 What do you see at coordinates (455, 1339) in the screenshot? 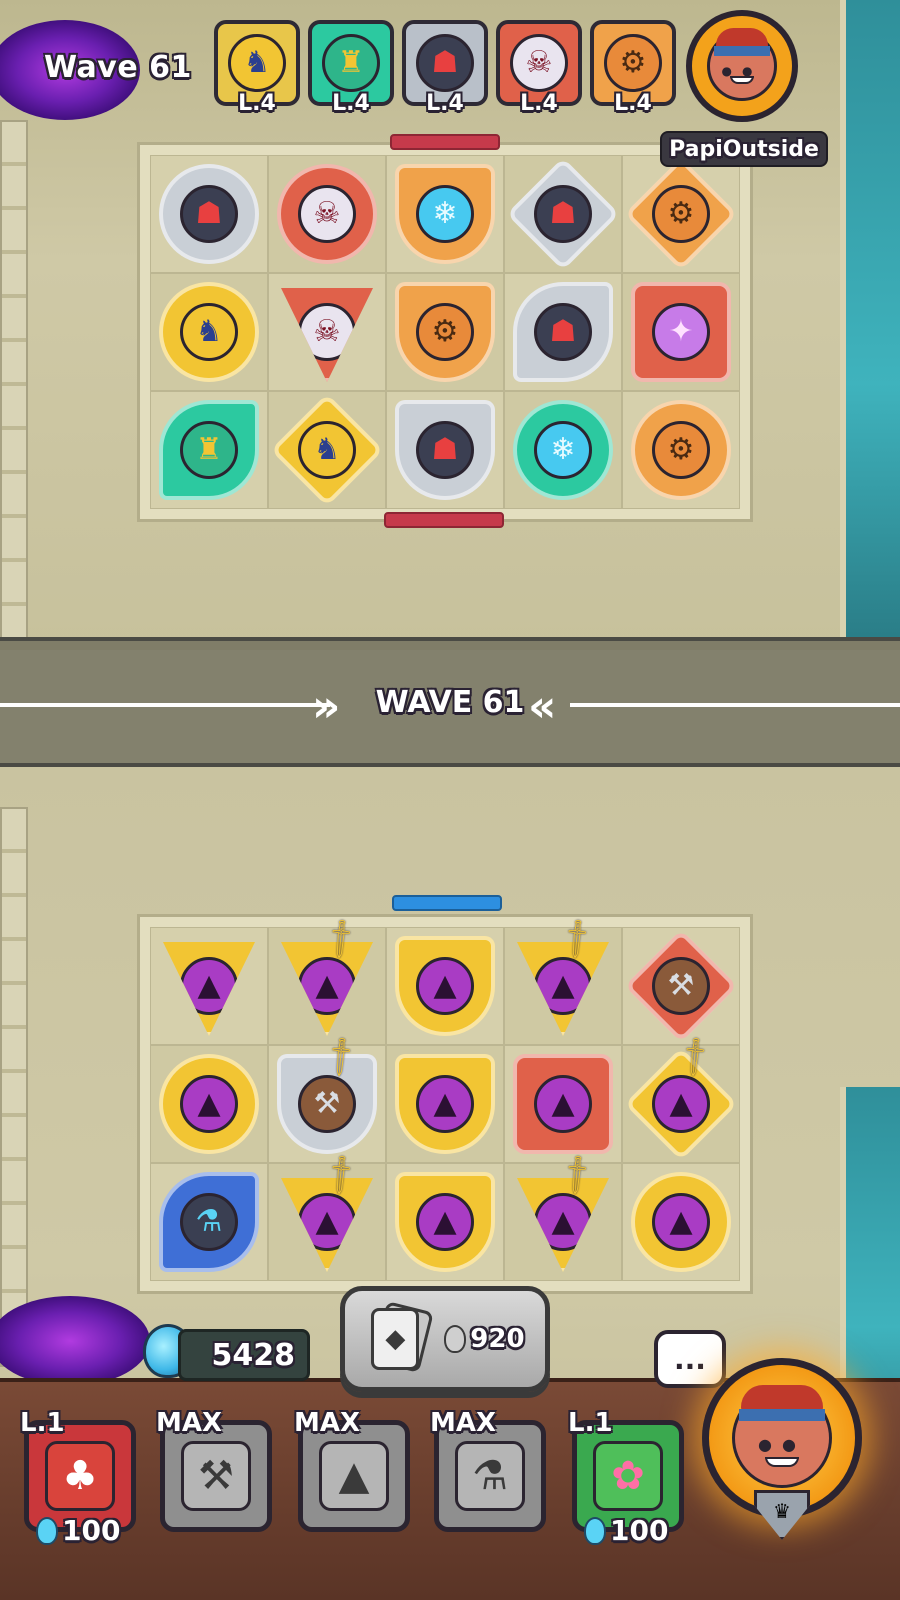
I see `summon-mana-icon` at bounding box center [455, 1339].